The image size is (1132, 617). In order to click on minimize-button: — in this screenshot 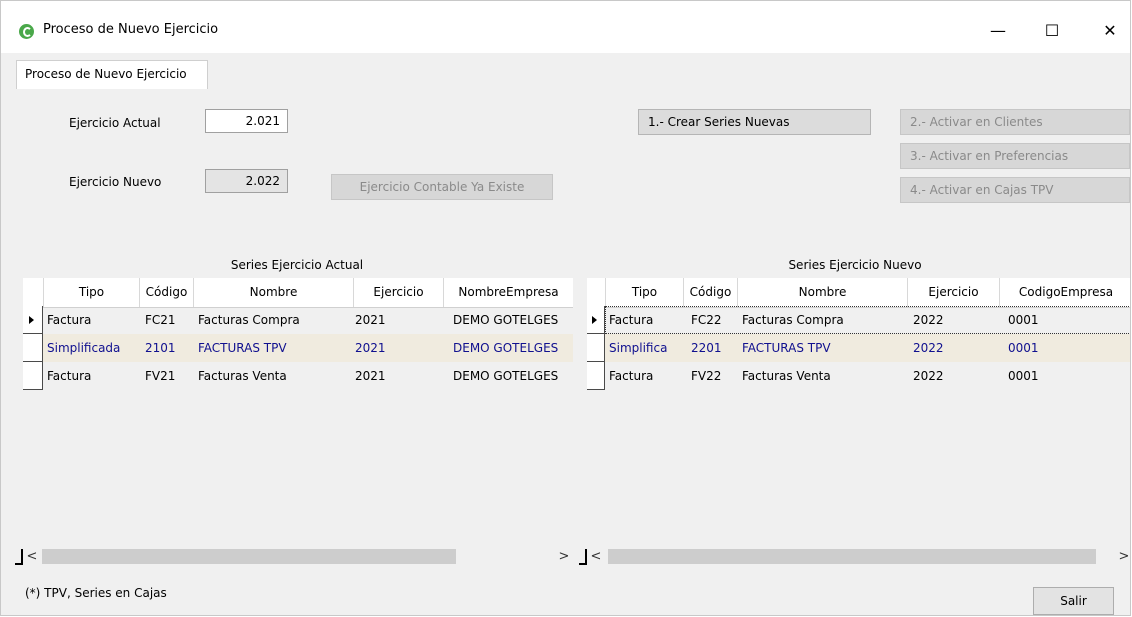, I will do `click(998, 31)`.